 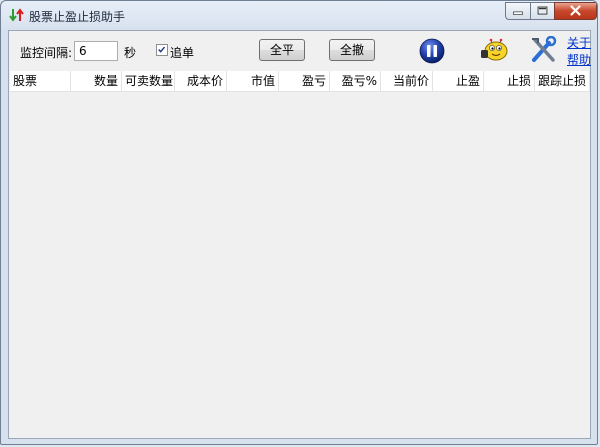 What do you see at coordinates (509, 81) in the screenshot?
I see `column-header-stop-loss: 止损` at bounding box center [509, 81].